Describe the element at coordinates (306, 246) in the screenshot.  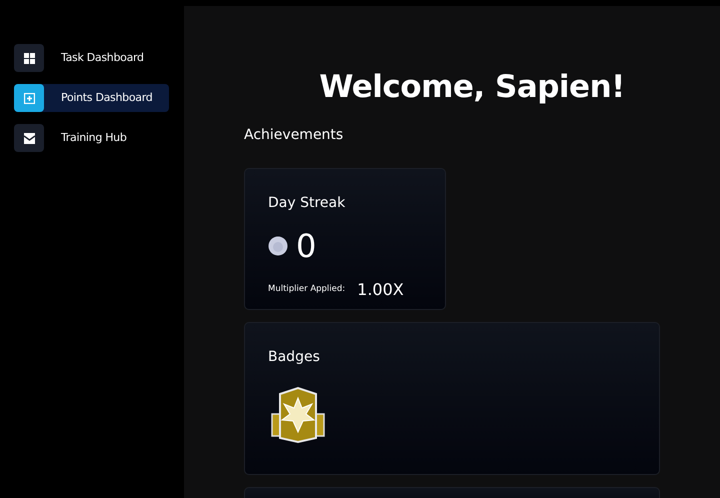
I see `streak-value: 0` at that location.